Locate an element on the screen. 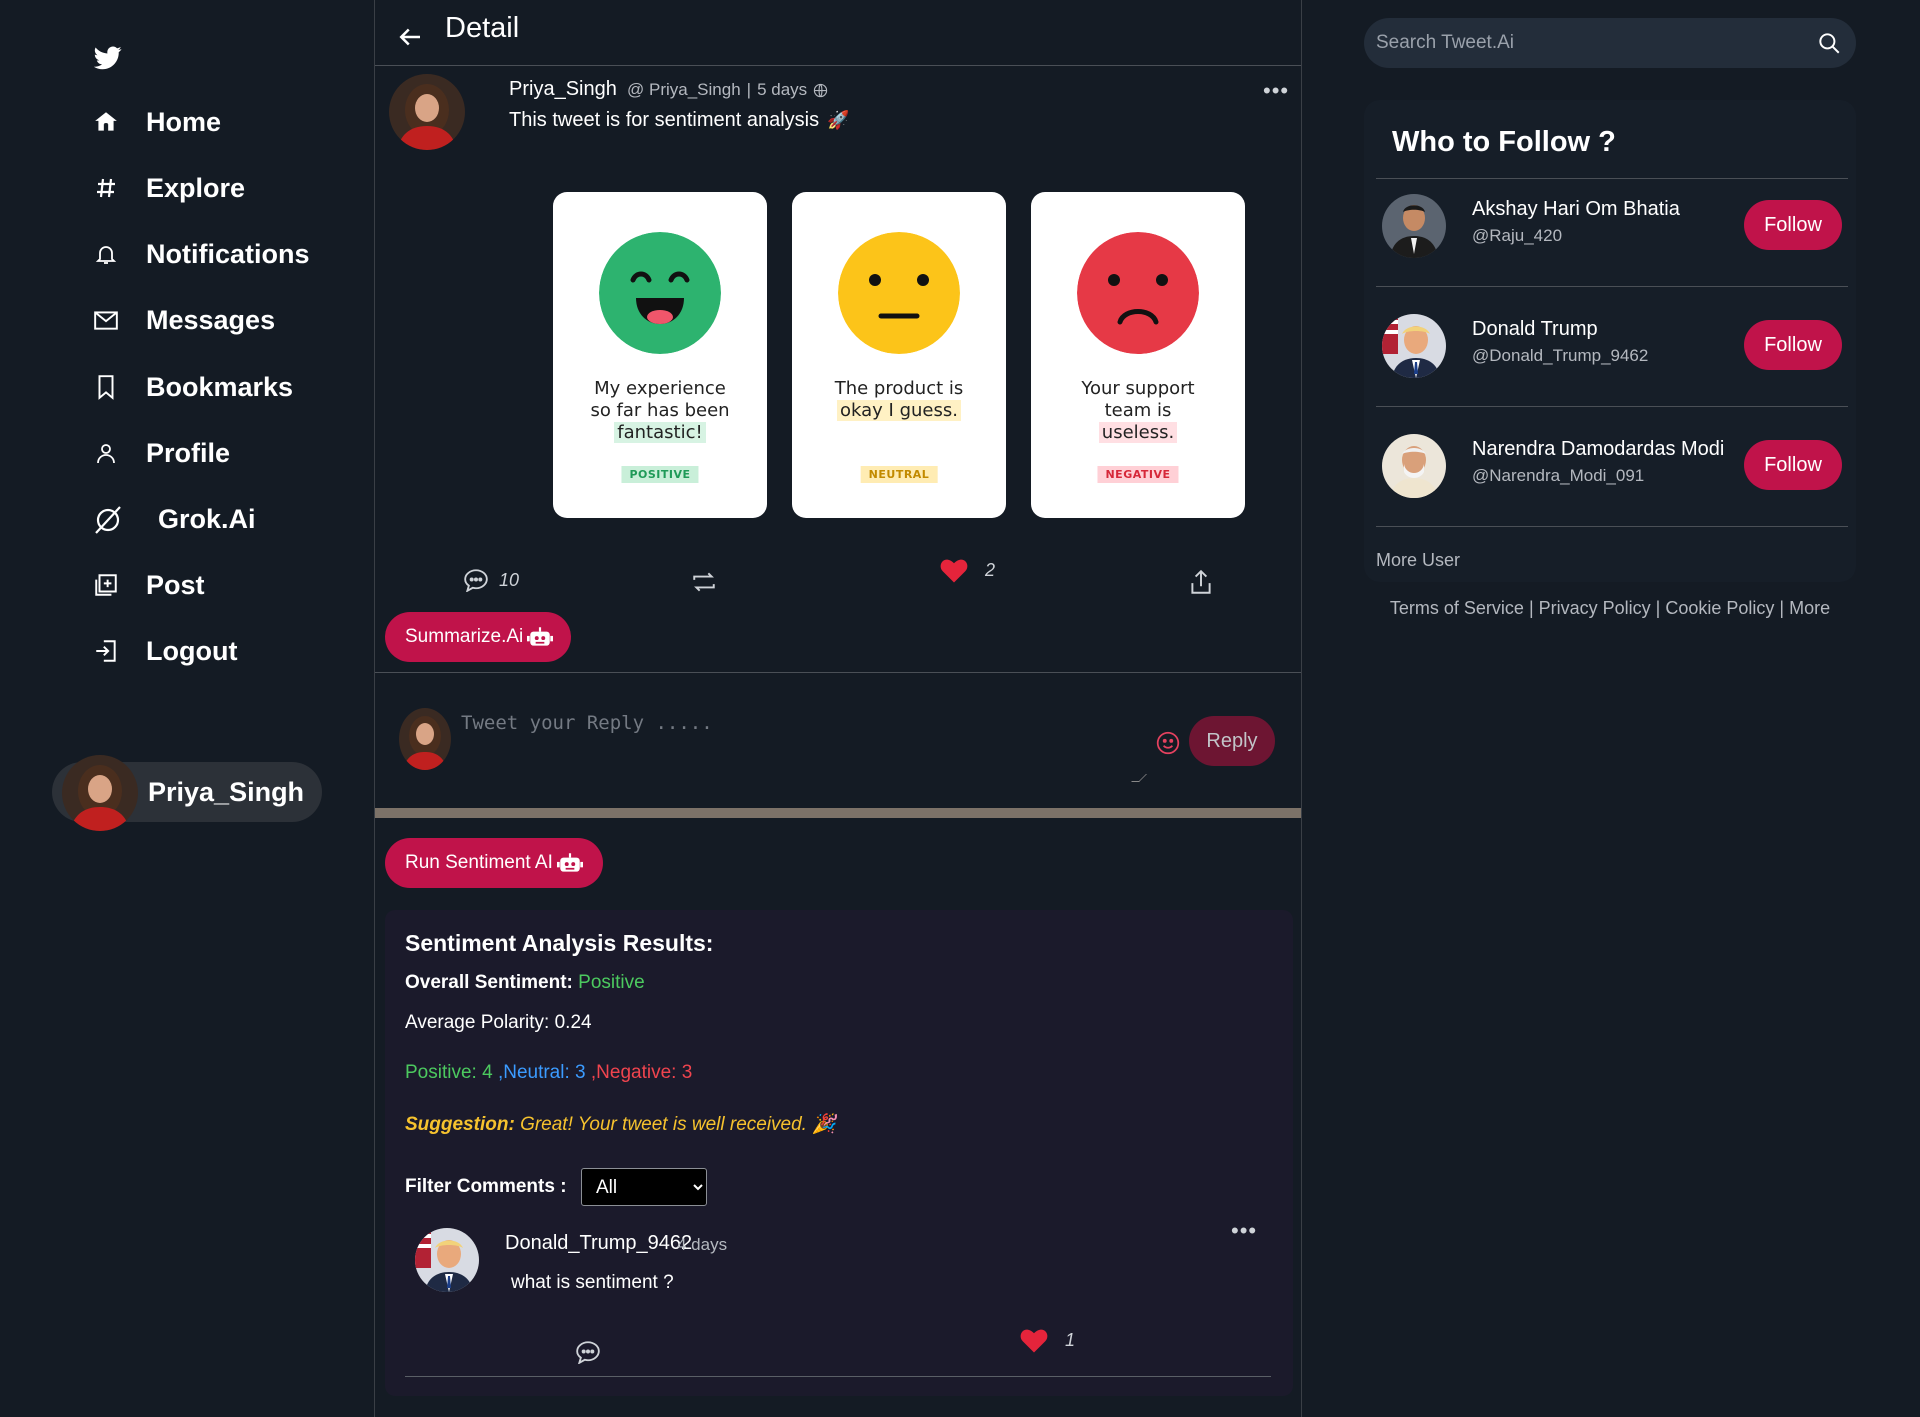 The image size is (1920, 1417). post-author-name: Priya_Singh is located at coordinates (563, 89).